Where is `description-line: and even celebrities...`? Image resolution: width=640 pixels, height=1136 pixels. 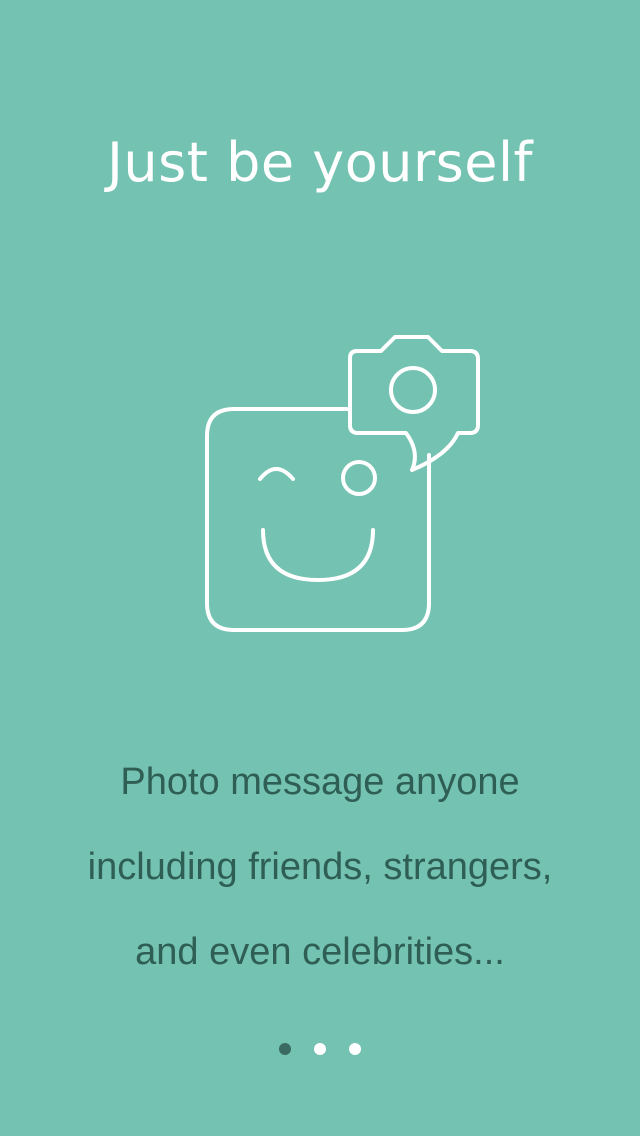 description-line: and even celebrities... is located at coordinates (320, 952).